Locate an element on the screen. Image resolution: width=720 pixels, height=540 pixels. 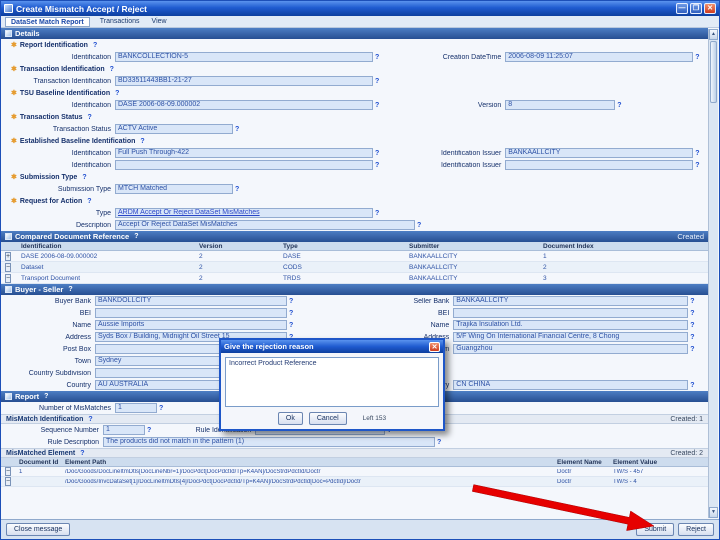
submission-type-field: MTCH Matched is located at coordinates (174, 189).